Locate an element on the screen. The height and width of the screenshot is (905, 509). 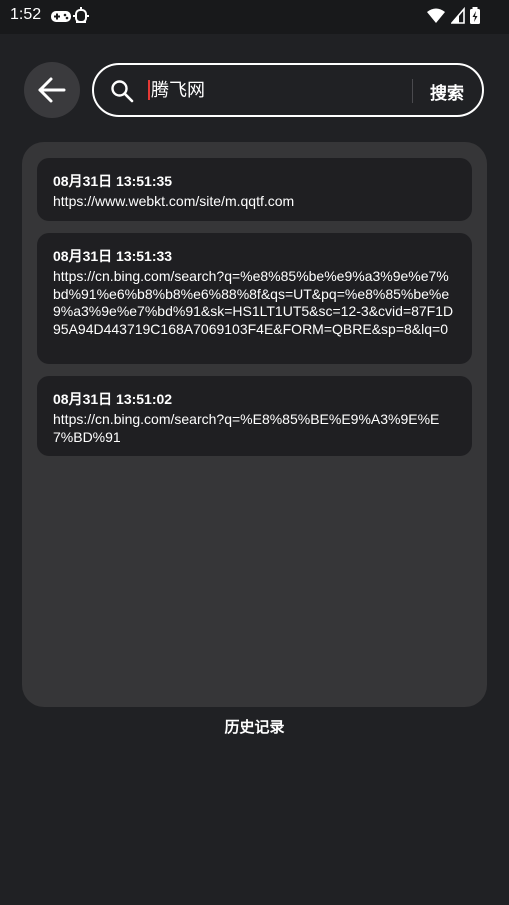
bug-icon is located at coordinates (81, 18).